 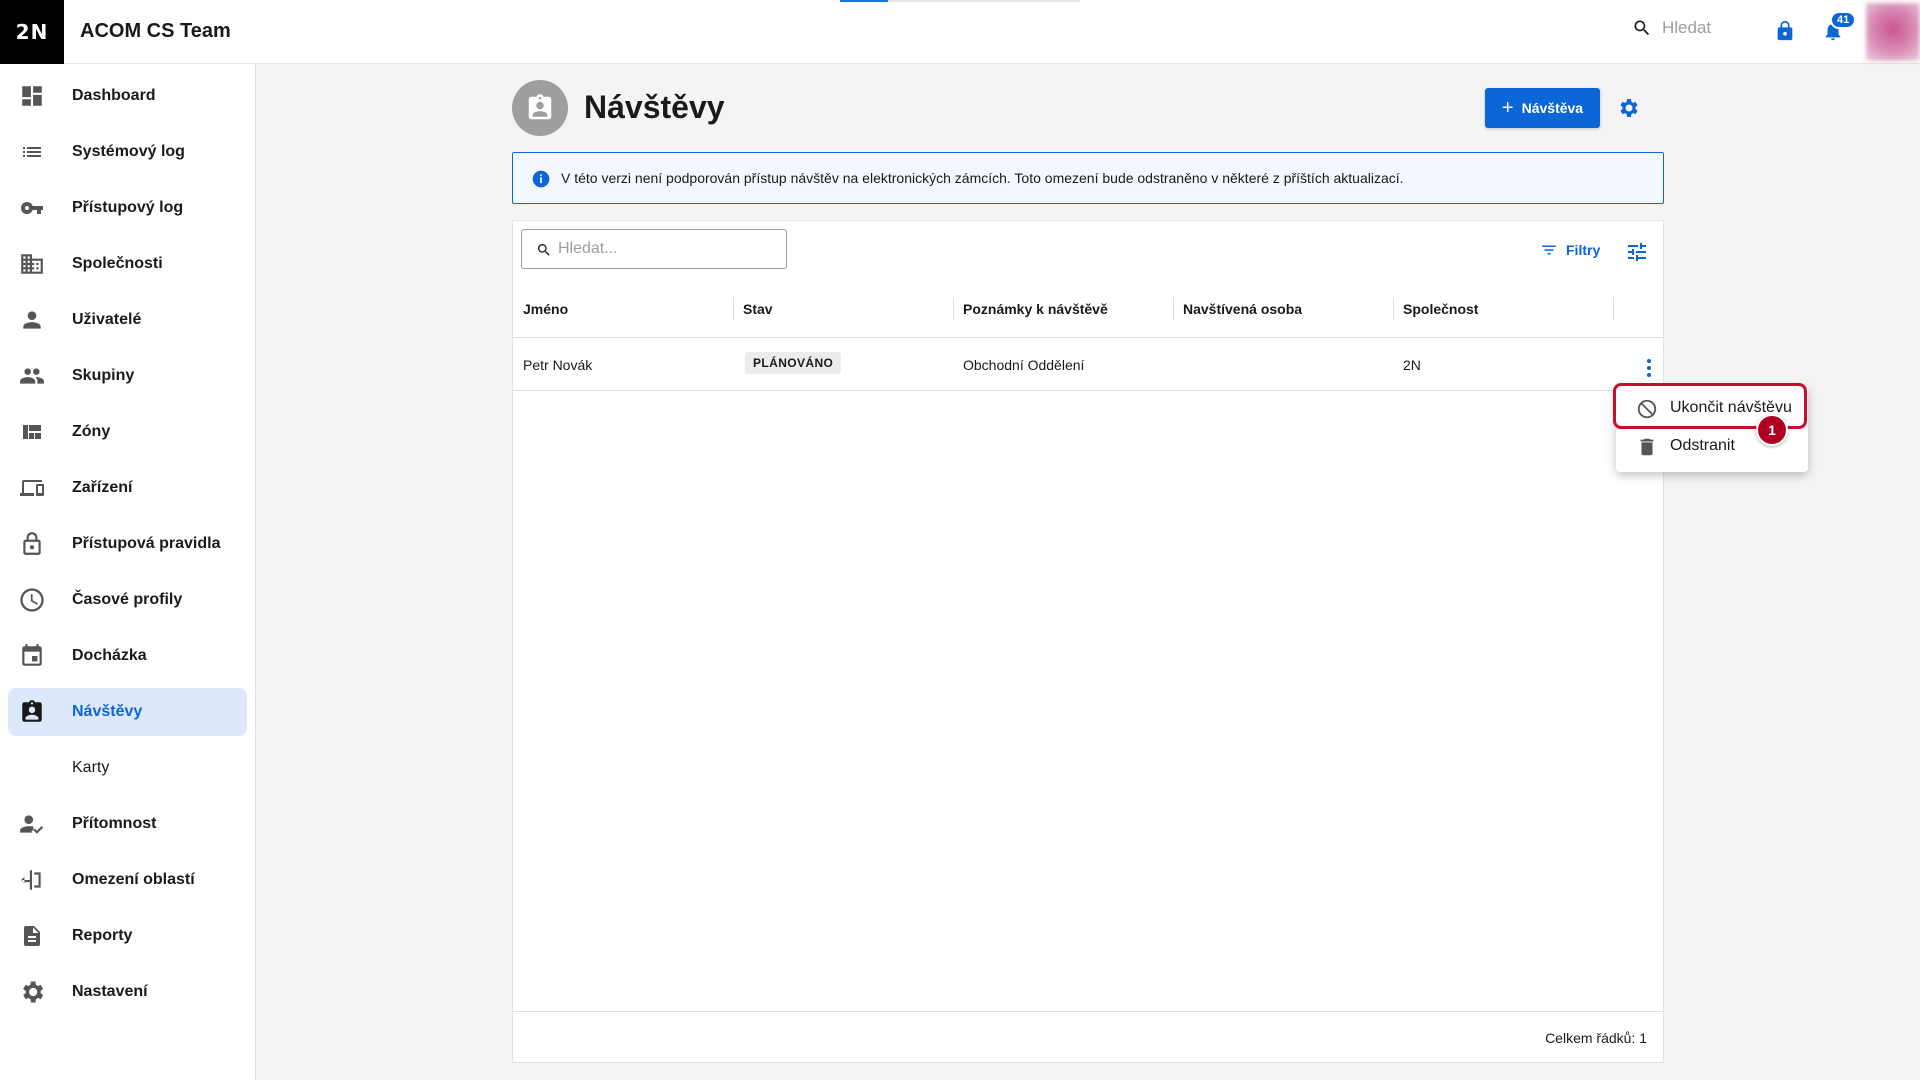 What do you see at coordinates (32, 880) in the screenshot?
I see `area-limit-icon` at bounding box center [32, 880].